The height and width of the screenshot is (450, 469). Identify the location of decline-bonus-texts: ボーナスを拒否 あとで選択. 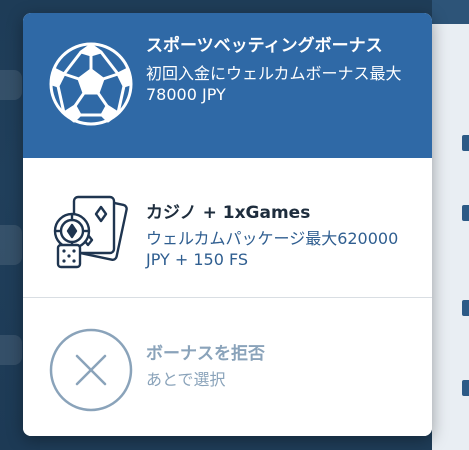
(282, 366).